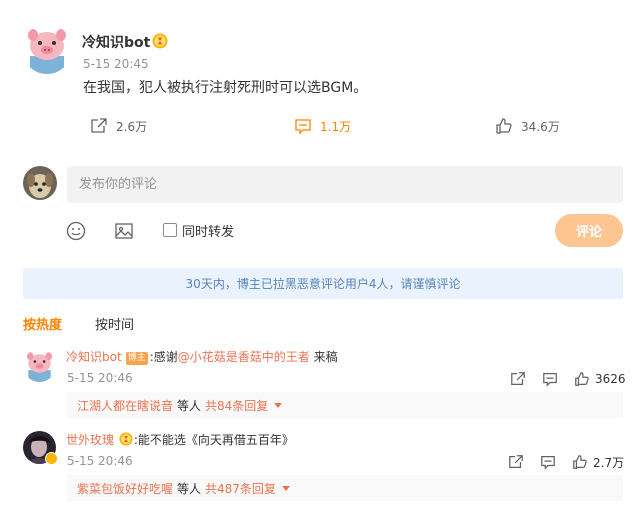 The height and width of the screenshot is (512, 640). I want to click on post-text: 在我国，犯人被执行注射死刑时可以选BGM。, so click(225, 88).